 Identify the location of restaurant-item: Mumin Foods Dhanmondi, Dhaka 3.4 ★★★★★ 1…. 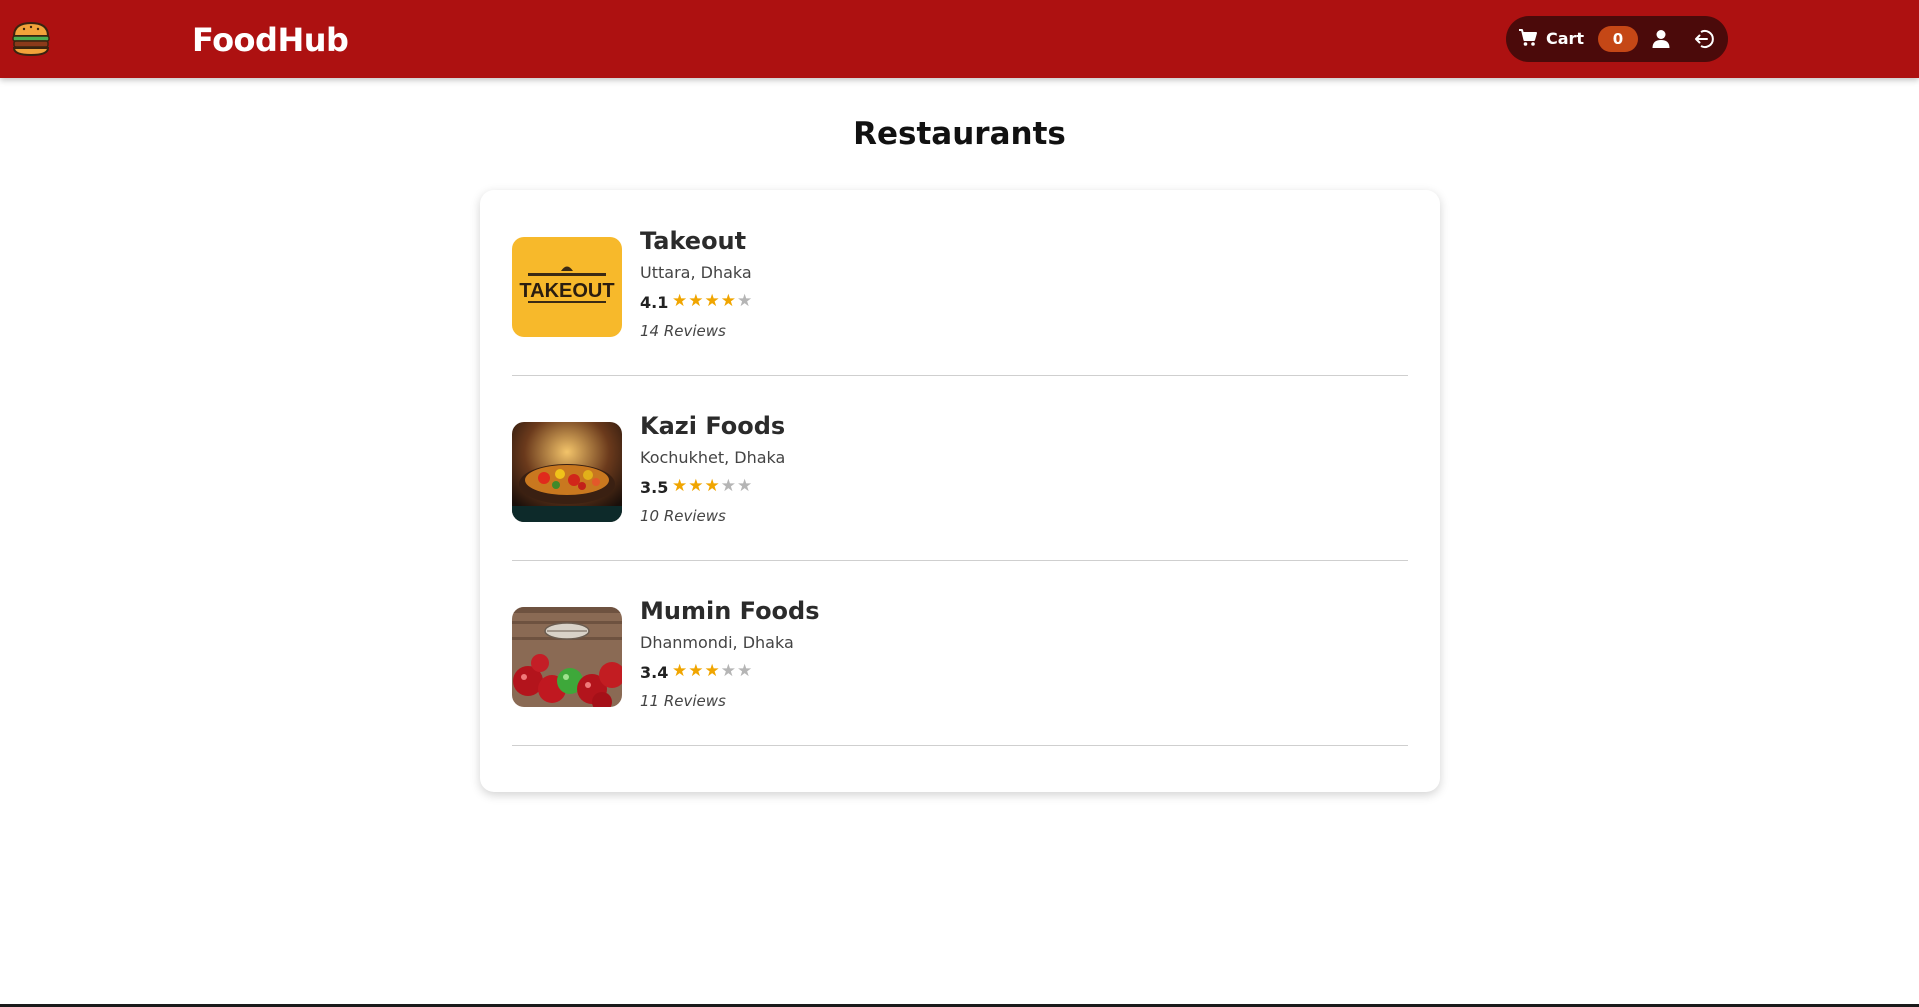
(960, 653).